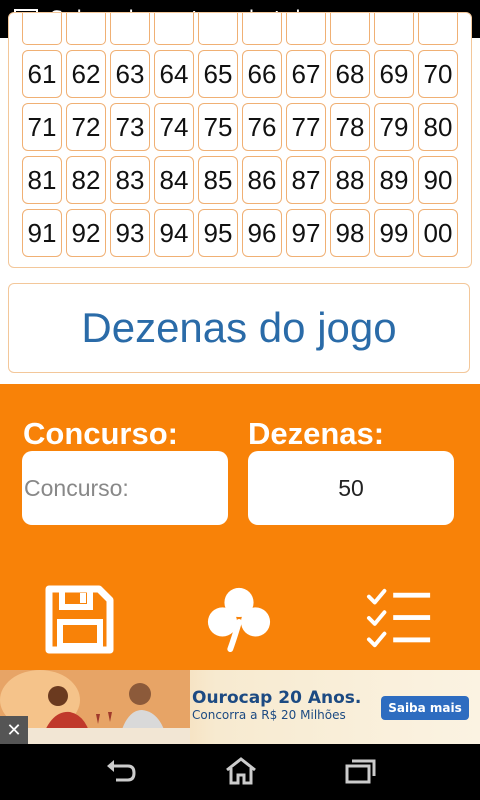 This screenshot has height=800, width=480. I want to click on number-cell: 69, so click(394, 74).